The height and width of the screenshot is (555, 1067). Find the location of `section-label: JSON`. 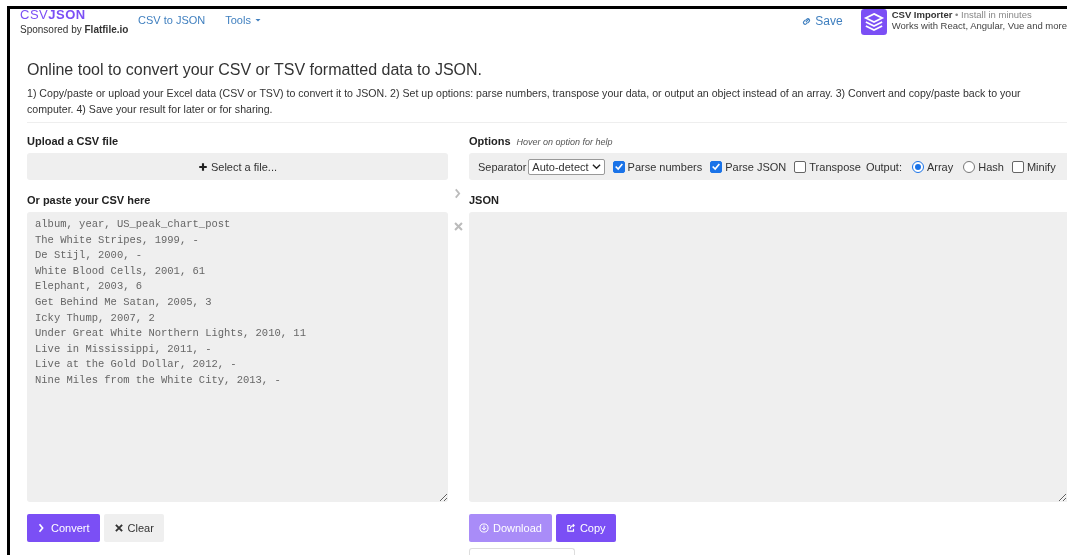

section-label: JSON is located at coordinates (484, 201).